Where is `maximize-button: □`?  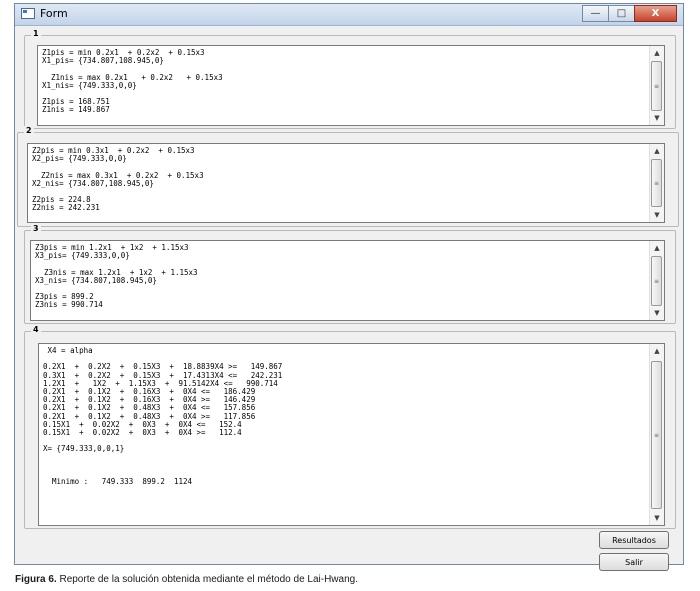
maximize-button: □ is located at coordinates (621, 13).